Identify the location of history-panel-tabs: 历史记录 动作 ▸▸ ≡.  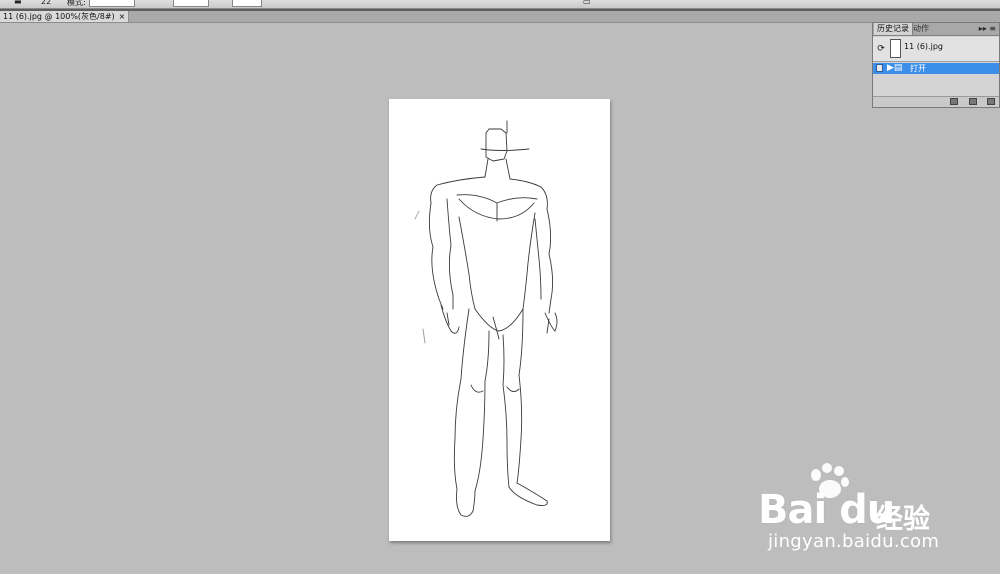
(936, 29).